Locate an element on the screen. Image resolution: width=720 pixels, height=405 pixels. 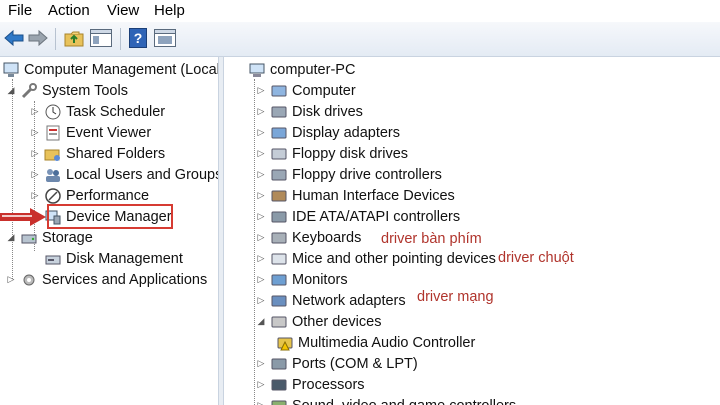
menu-view: View is located at coordinates (123, 11).